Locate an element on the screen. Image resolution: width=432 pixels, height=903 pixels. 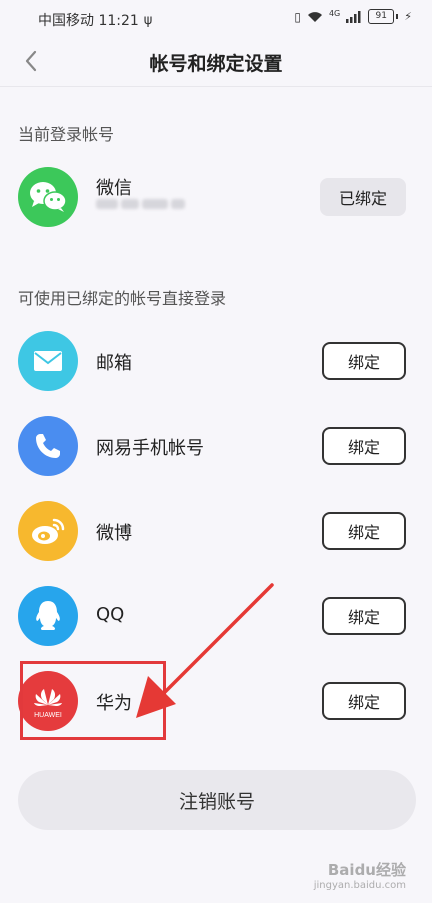
page-title: 帐号和绑定设置 is located at coordinates (216, 64).